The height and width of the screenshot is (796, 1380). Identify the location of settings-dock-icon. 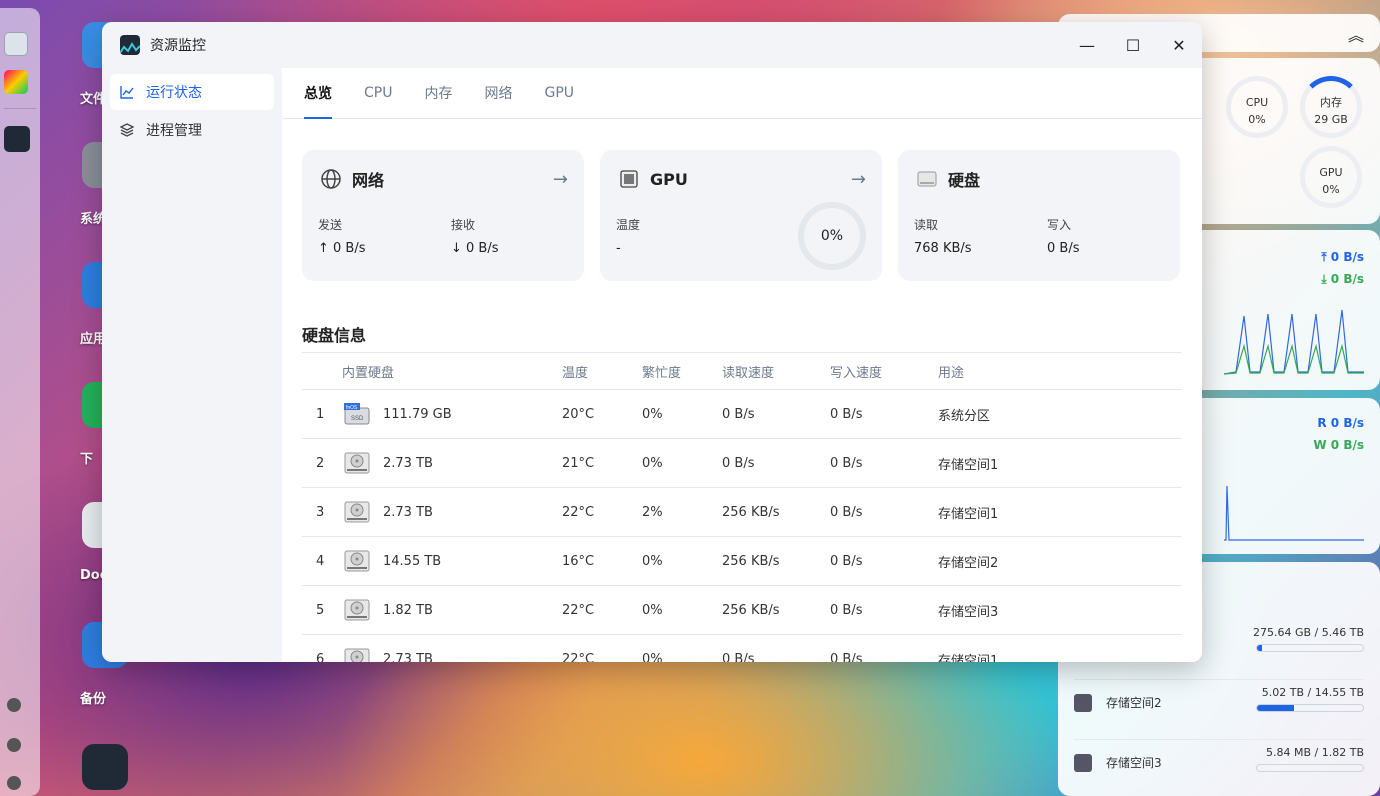
(14, 705).